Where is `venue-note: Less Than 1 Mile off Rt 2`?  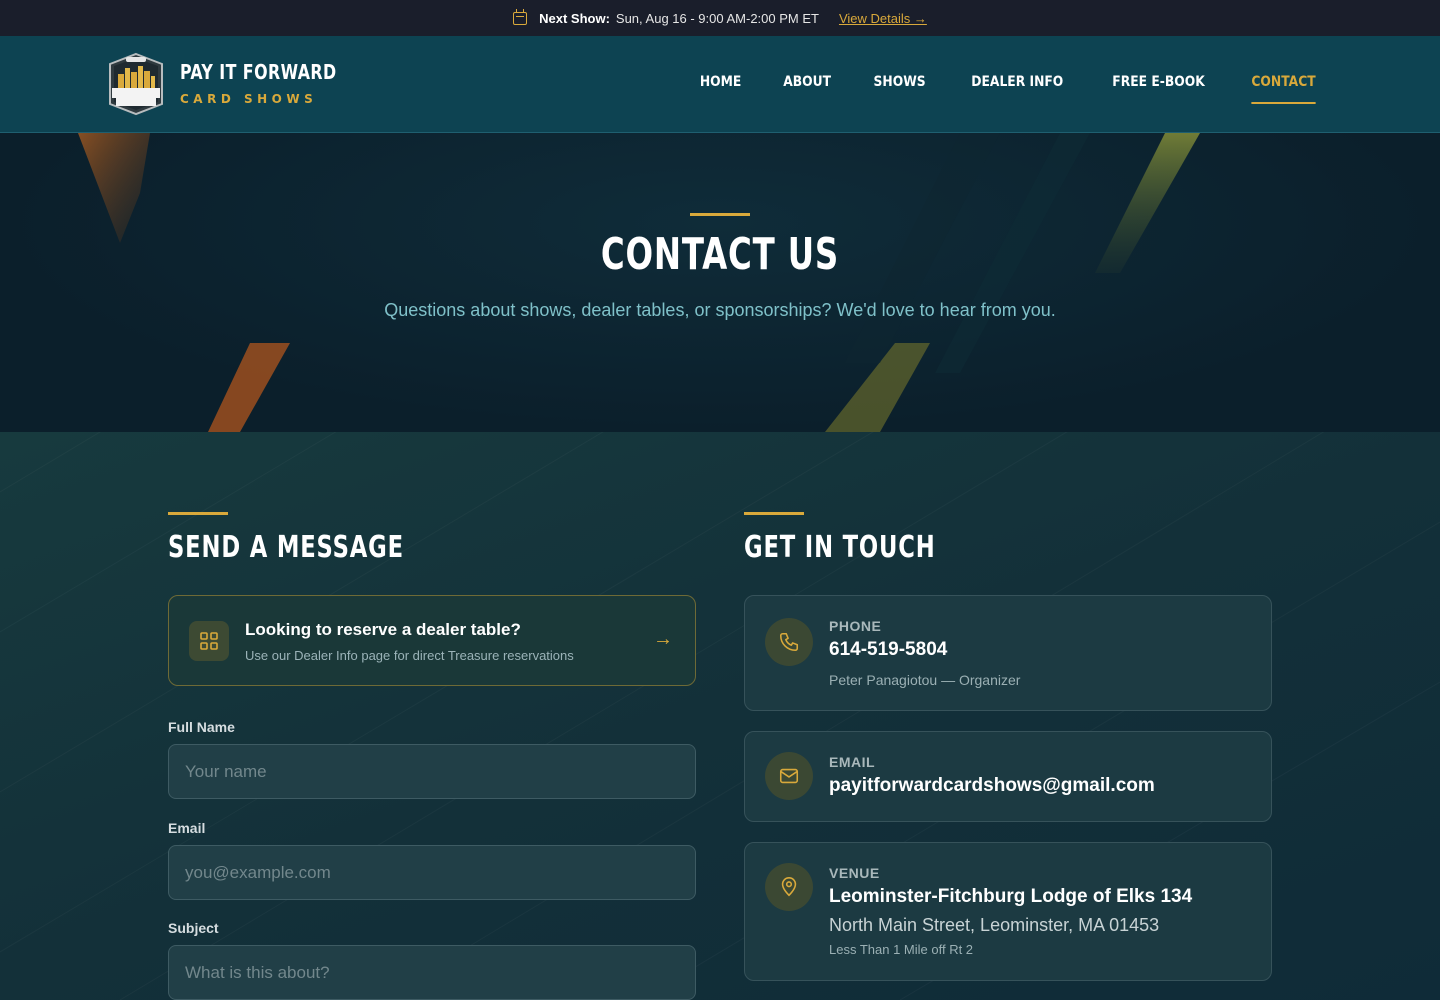
venue-note: Less Than 1 Mile off Rt 2 is located at coordinates (901, 949).